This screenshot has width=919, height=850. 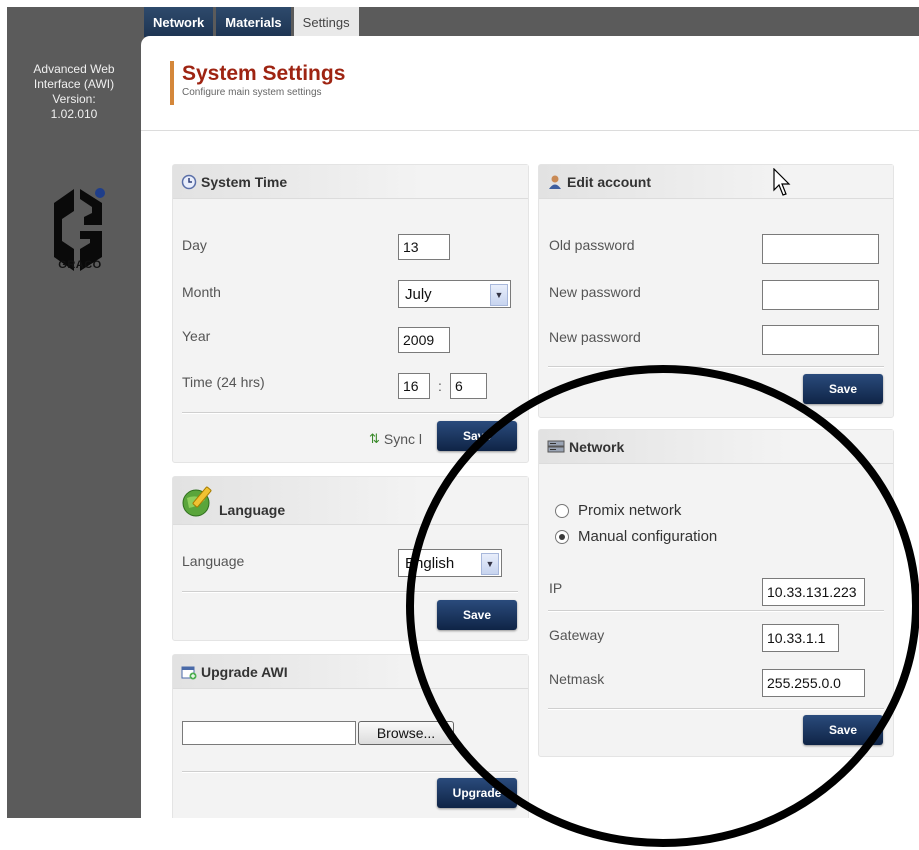 What do you see at coordinates (213, 561) in the screenshot?
I see `language-label: Language` at bounding box center [213, 561].